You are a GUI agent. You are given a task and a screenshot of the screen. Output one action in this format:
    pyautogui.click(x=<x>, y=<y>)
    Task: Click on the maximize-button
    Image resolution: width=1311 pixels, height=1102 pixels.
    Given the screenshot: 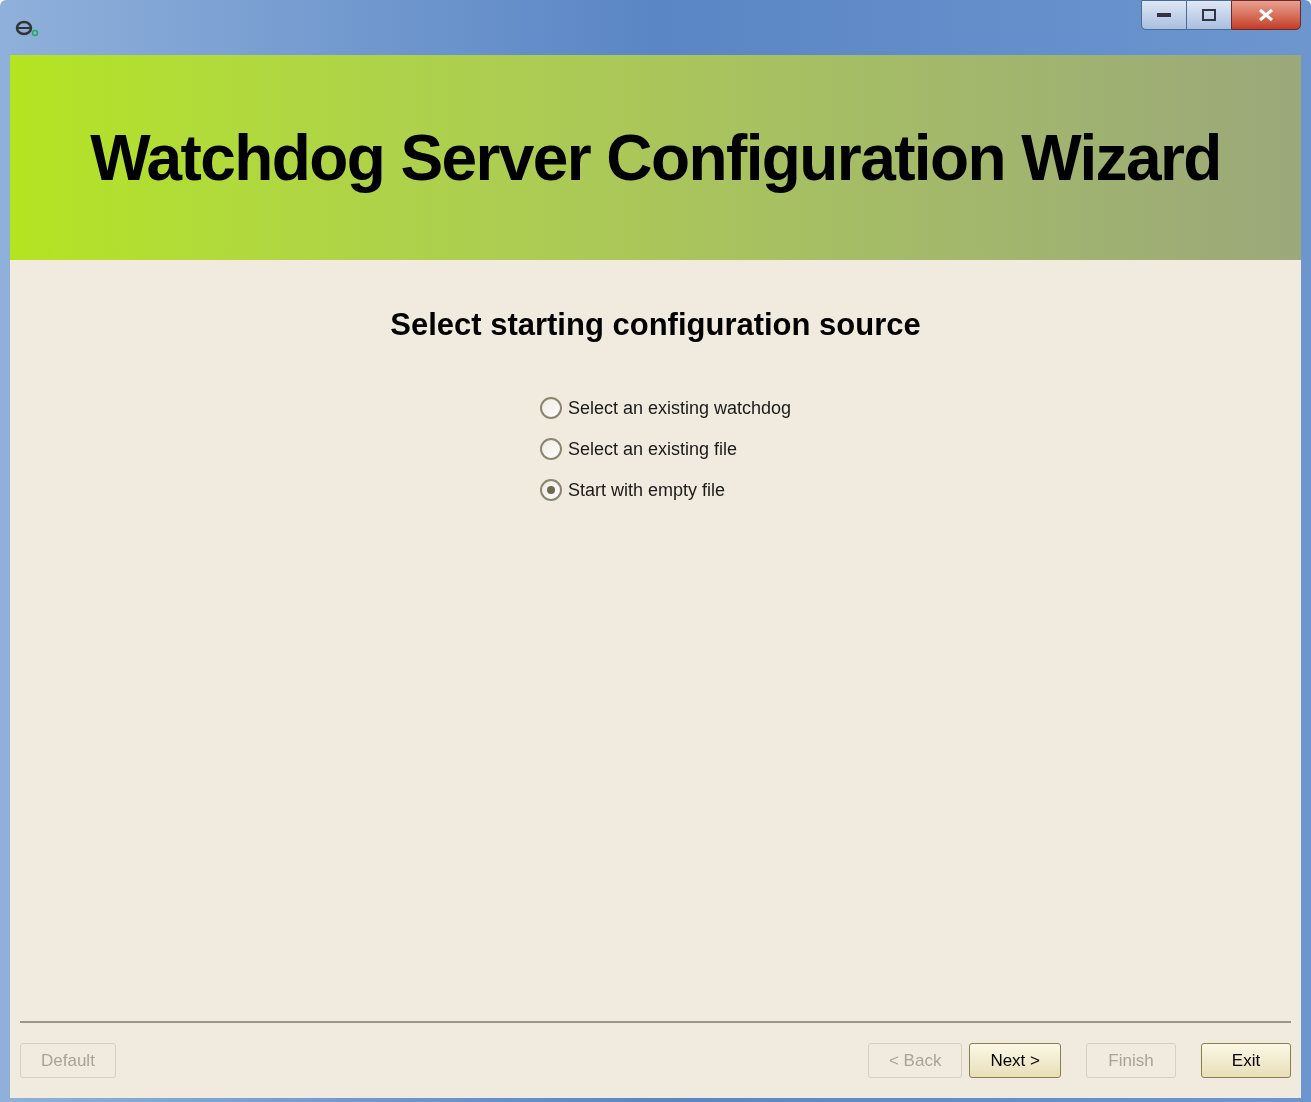 What is the action you would take?
    pyautogui.click(x=1209, y=15)
    